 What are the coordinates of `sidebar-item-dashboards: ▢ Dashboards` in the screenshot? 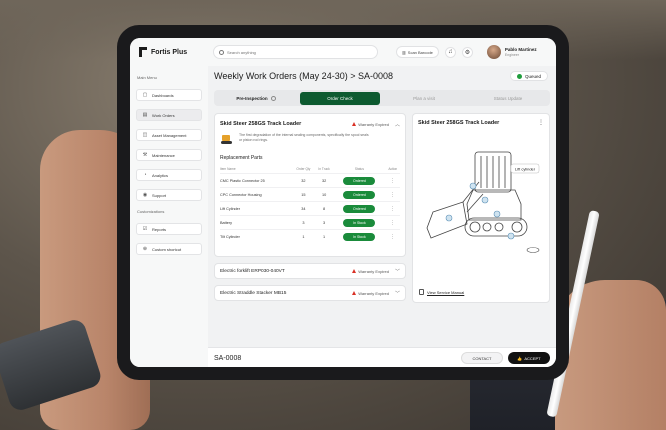 It's located at (169, 95).